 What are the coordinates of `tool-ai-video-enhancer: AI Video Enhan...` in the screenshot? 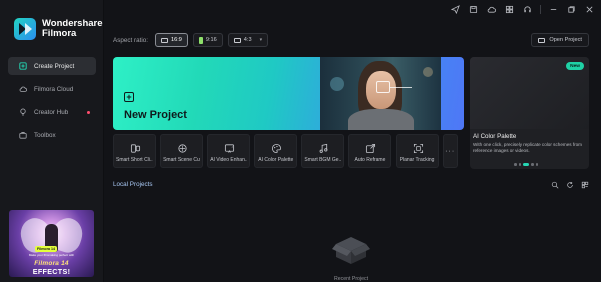 It's located at (229, 151).